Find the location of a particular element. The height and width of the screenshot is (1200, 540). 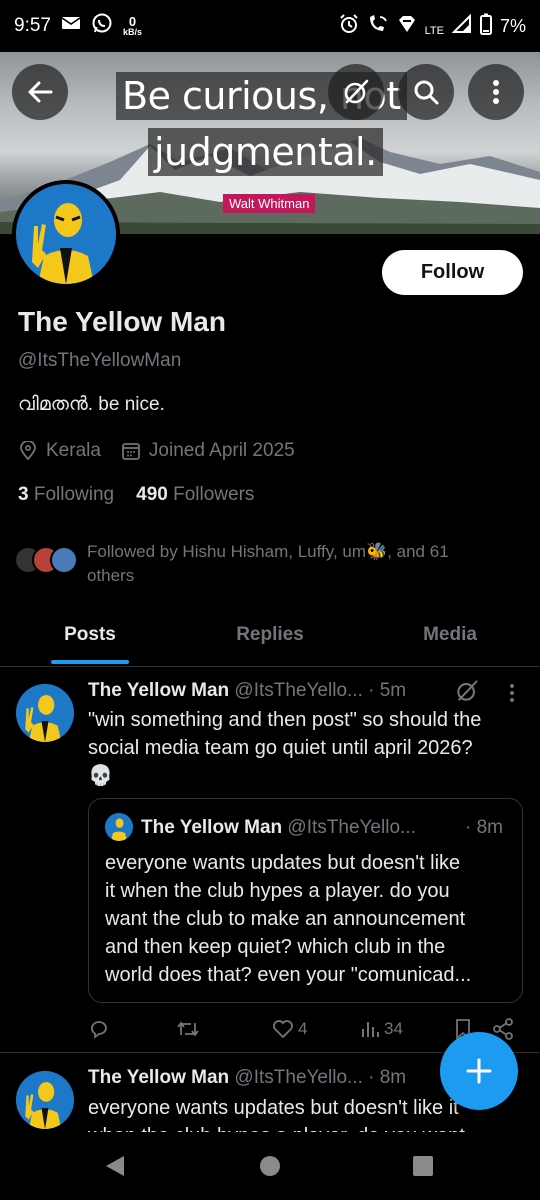

profile-tabs: Posts Replies Media is located at coordinates (270, 639).